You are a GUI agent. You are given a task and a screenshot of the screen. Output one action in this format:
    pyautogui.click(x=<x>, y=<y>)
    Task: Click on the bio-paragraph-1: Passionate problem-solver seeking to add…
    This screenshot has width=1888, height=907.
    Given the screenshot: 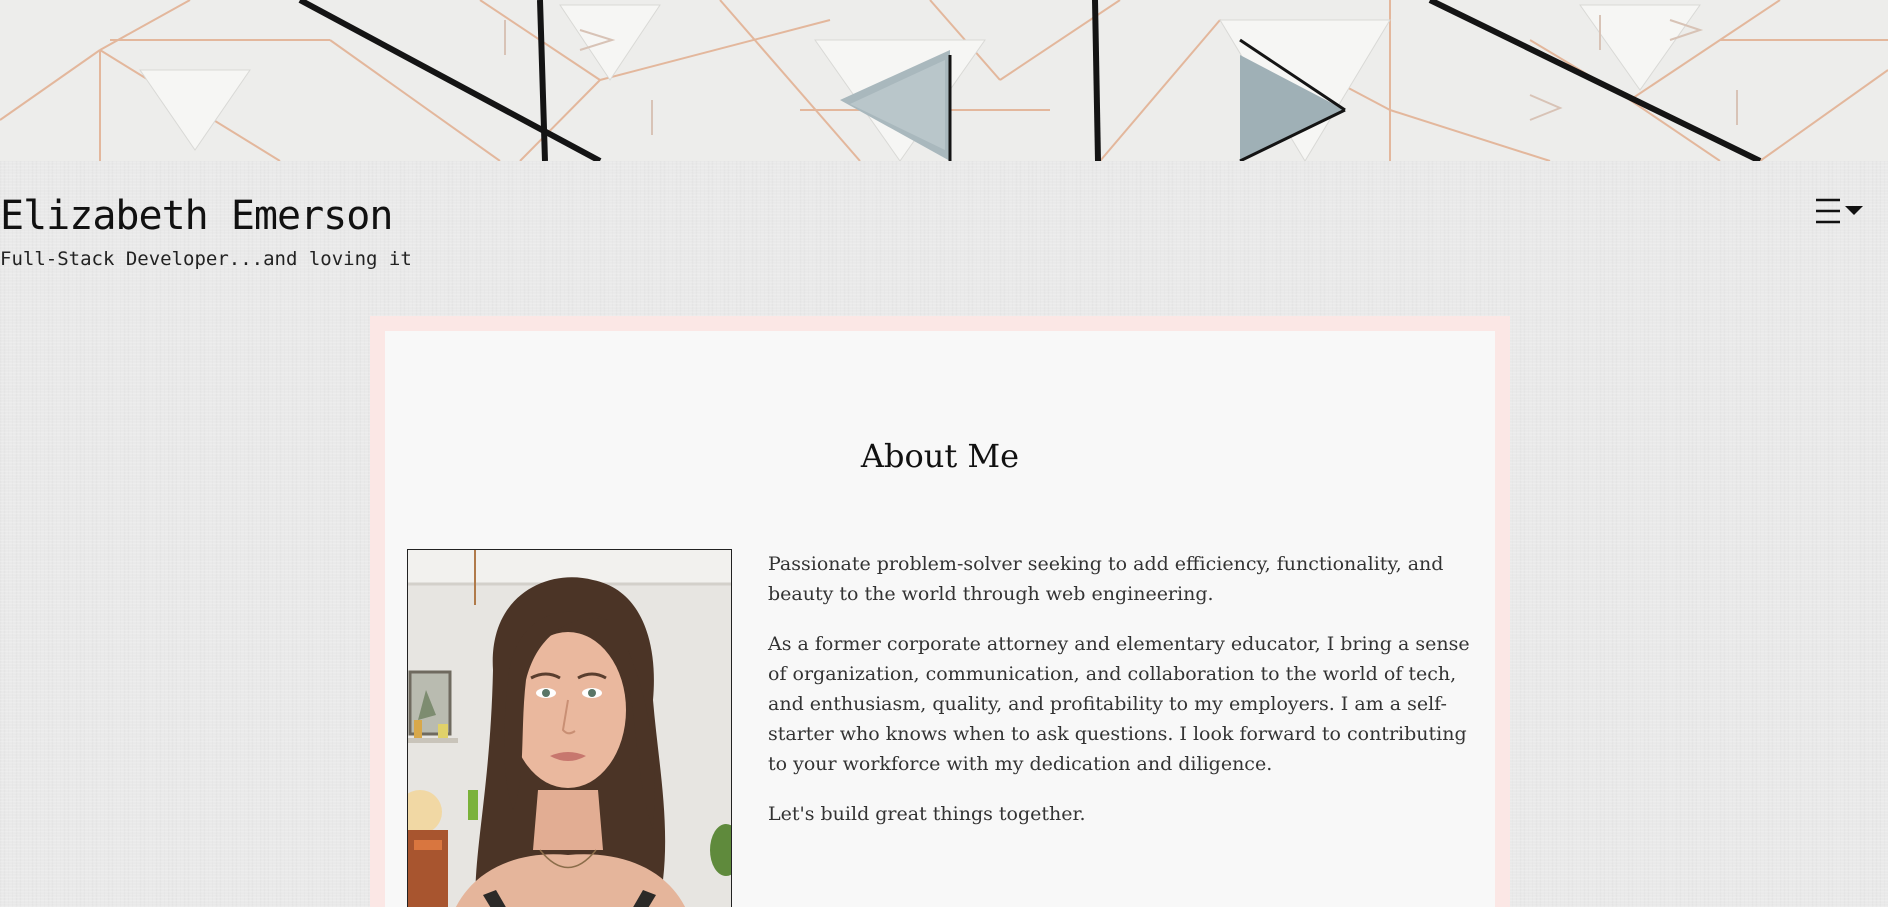 What is the action you would take?
    pyautogui.click(x=1106, y=579)
    